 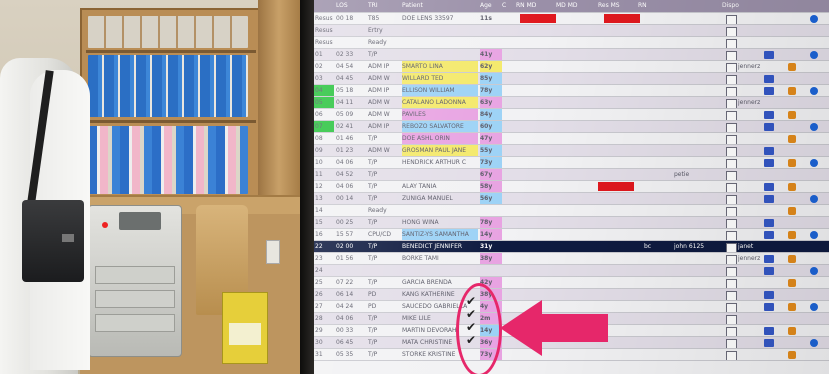 I want to click on board-row: 24, so click(x=571, y=271).